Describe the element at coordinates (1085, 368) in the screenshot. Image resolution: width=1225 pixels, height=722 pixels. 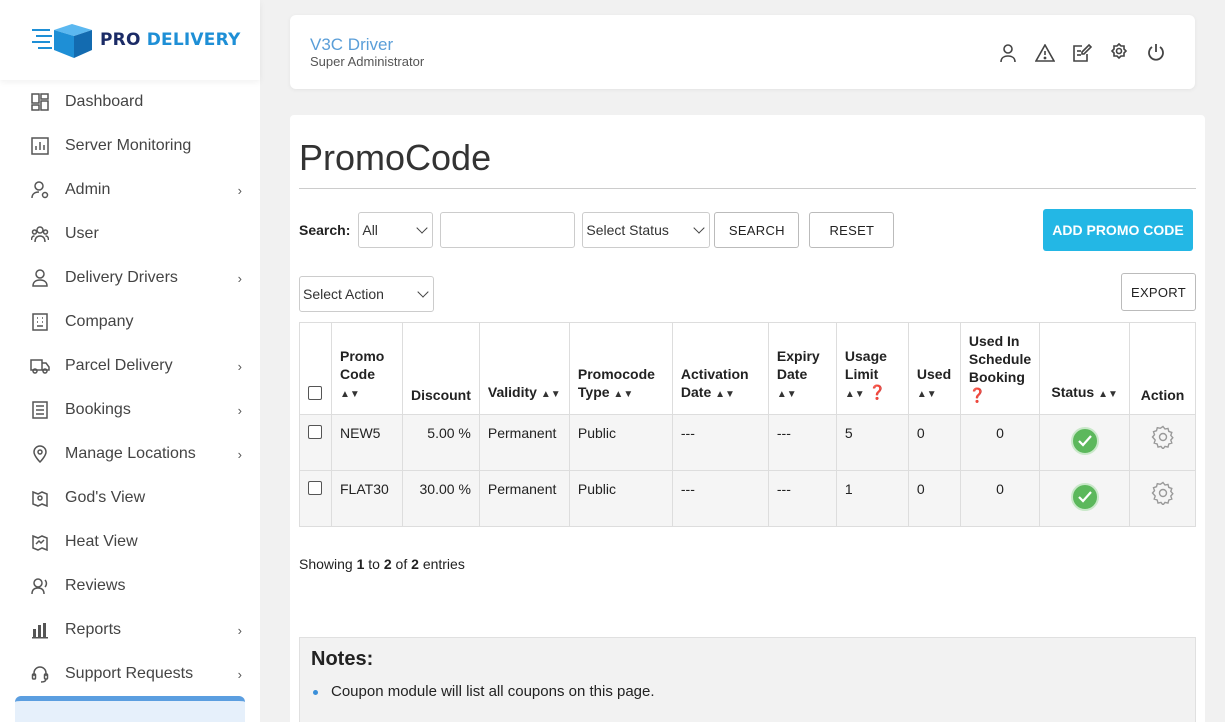
I see `column-status: Status ▲▼` at that location.